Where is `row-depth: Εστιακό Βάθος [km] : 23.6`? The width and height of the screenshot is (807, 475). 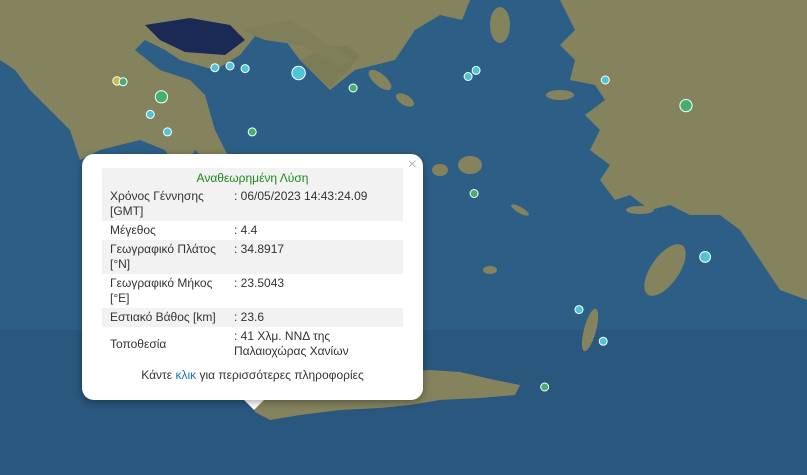
row-depth: Εστιακό Βάθος [km] : 23.6 is located at coordinates (252, 317).